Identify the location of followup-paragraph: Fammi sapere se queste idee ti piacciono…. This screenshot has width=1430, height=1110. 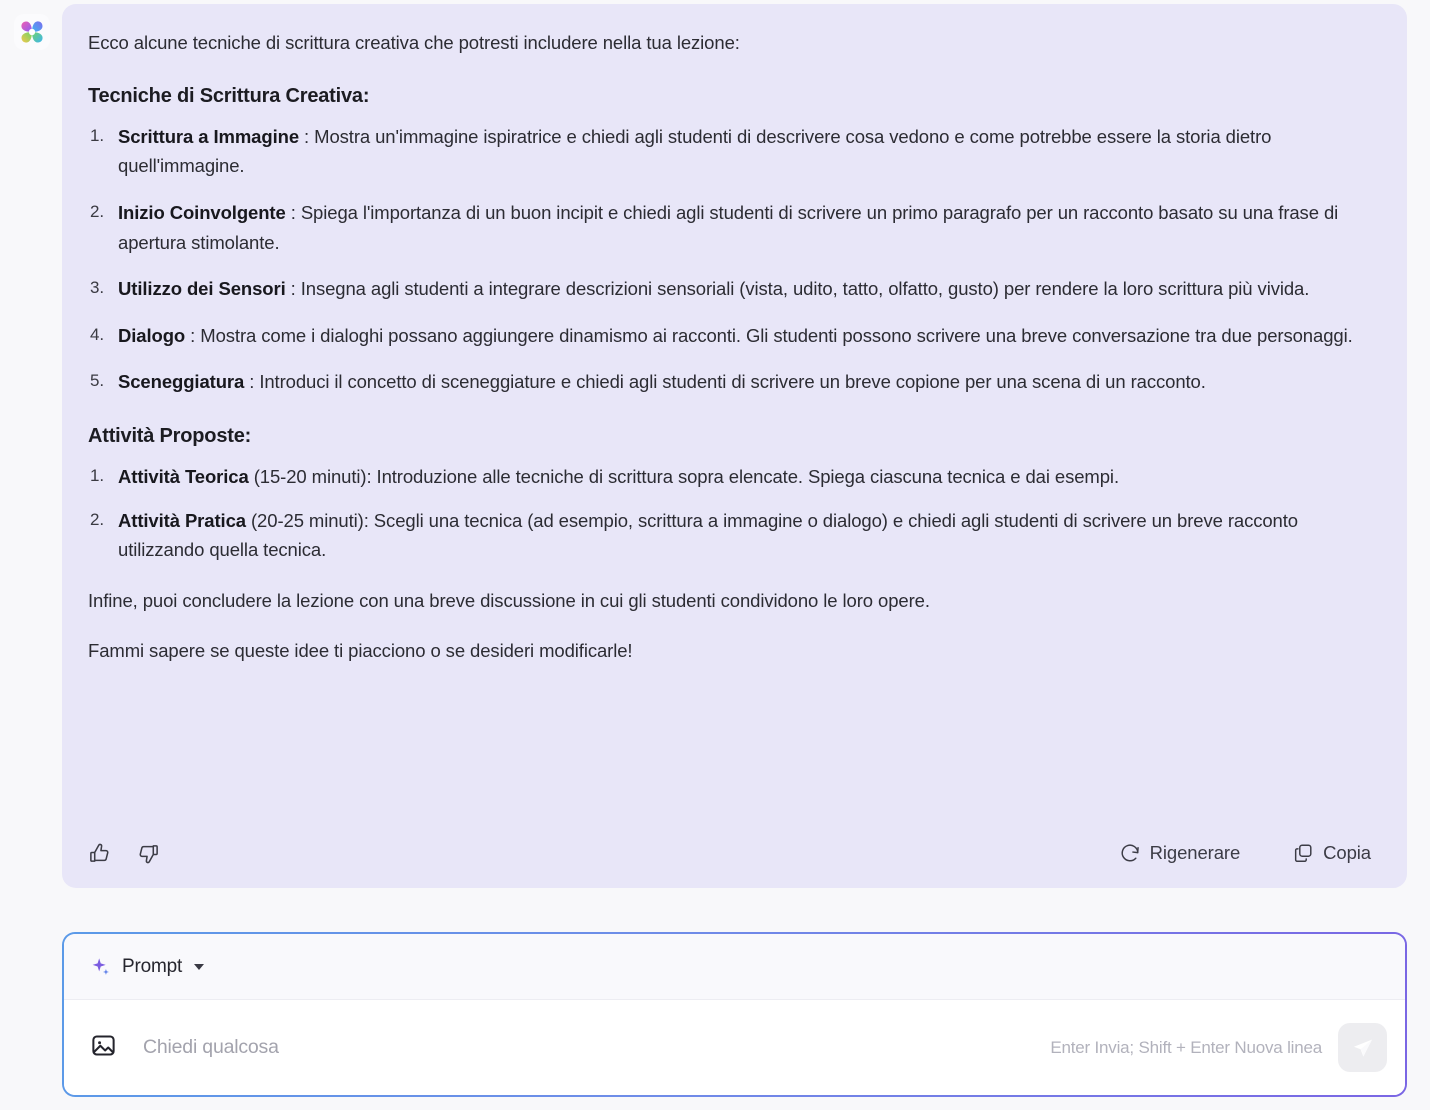
(360, 650).